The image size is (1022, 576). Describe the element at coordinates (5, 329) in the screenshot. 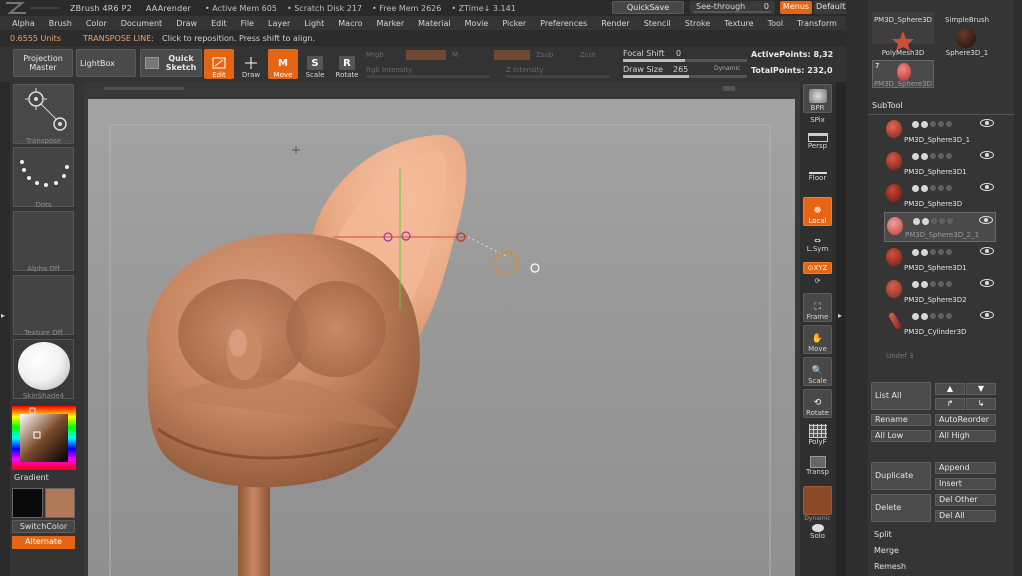

I see `left-tray-strip` at that location.